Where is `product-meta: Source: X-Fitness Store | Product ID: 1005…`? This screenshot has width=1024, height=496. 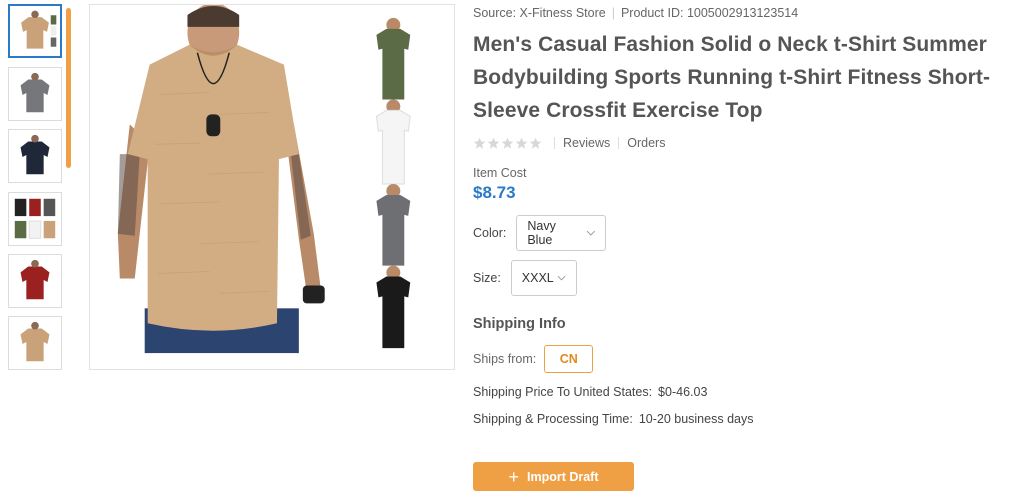
product-meta: Source: X-Fitness Store | Product ID: 1005… is located at coordinates (745, 13).